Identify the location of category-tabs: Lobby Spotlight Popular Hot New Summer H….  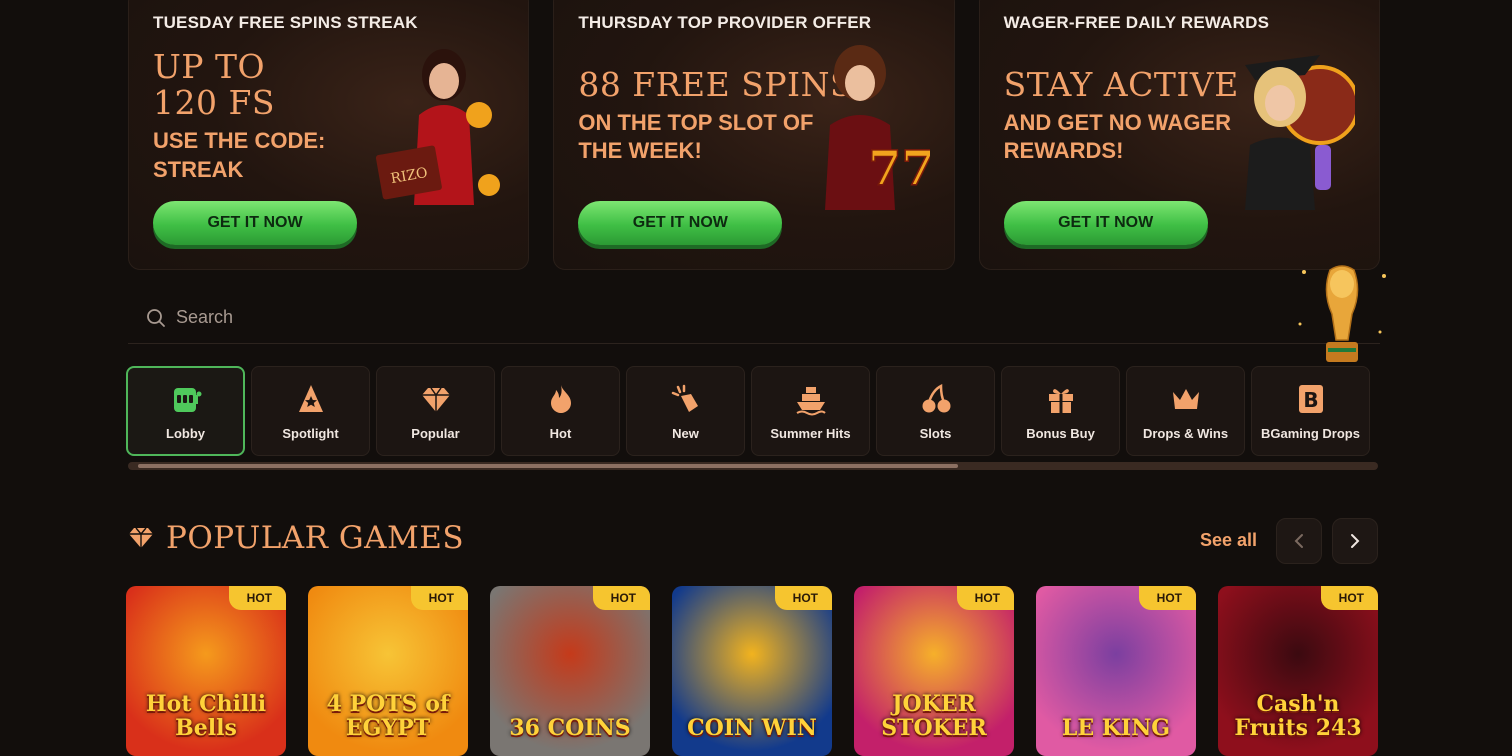
(748, 411).